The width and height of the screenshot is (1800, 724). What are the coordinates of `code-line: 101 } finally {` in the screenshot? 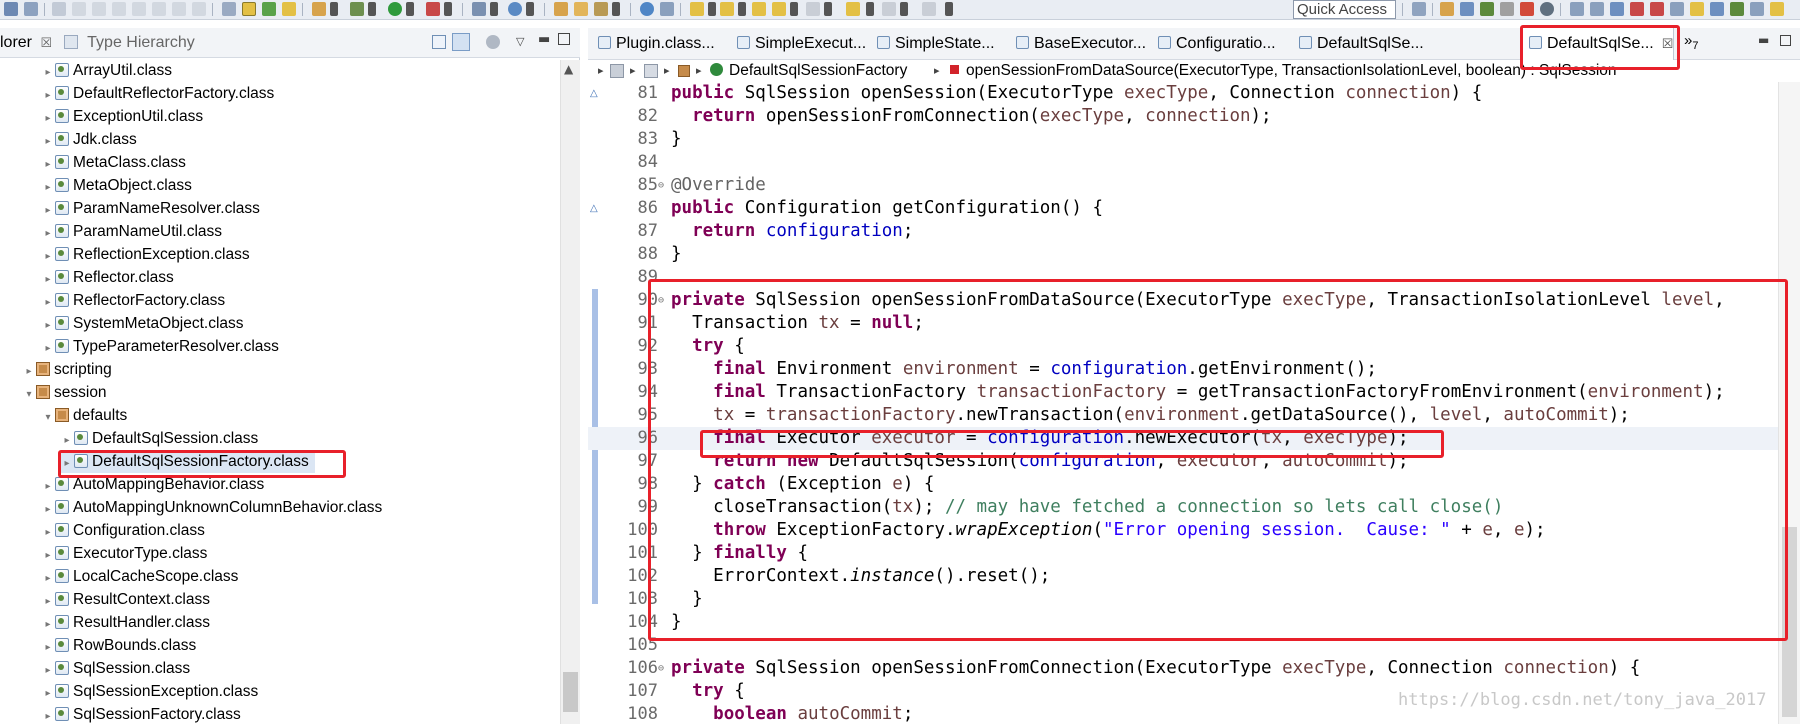 It's located at (1183, 553).